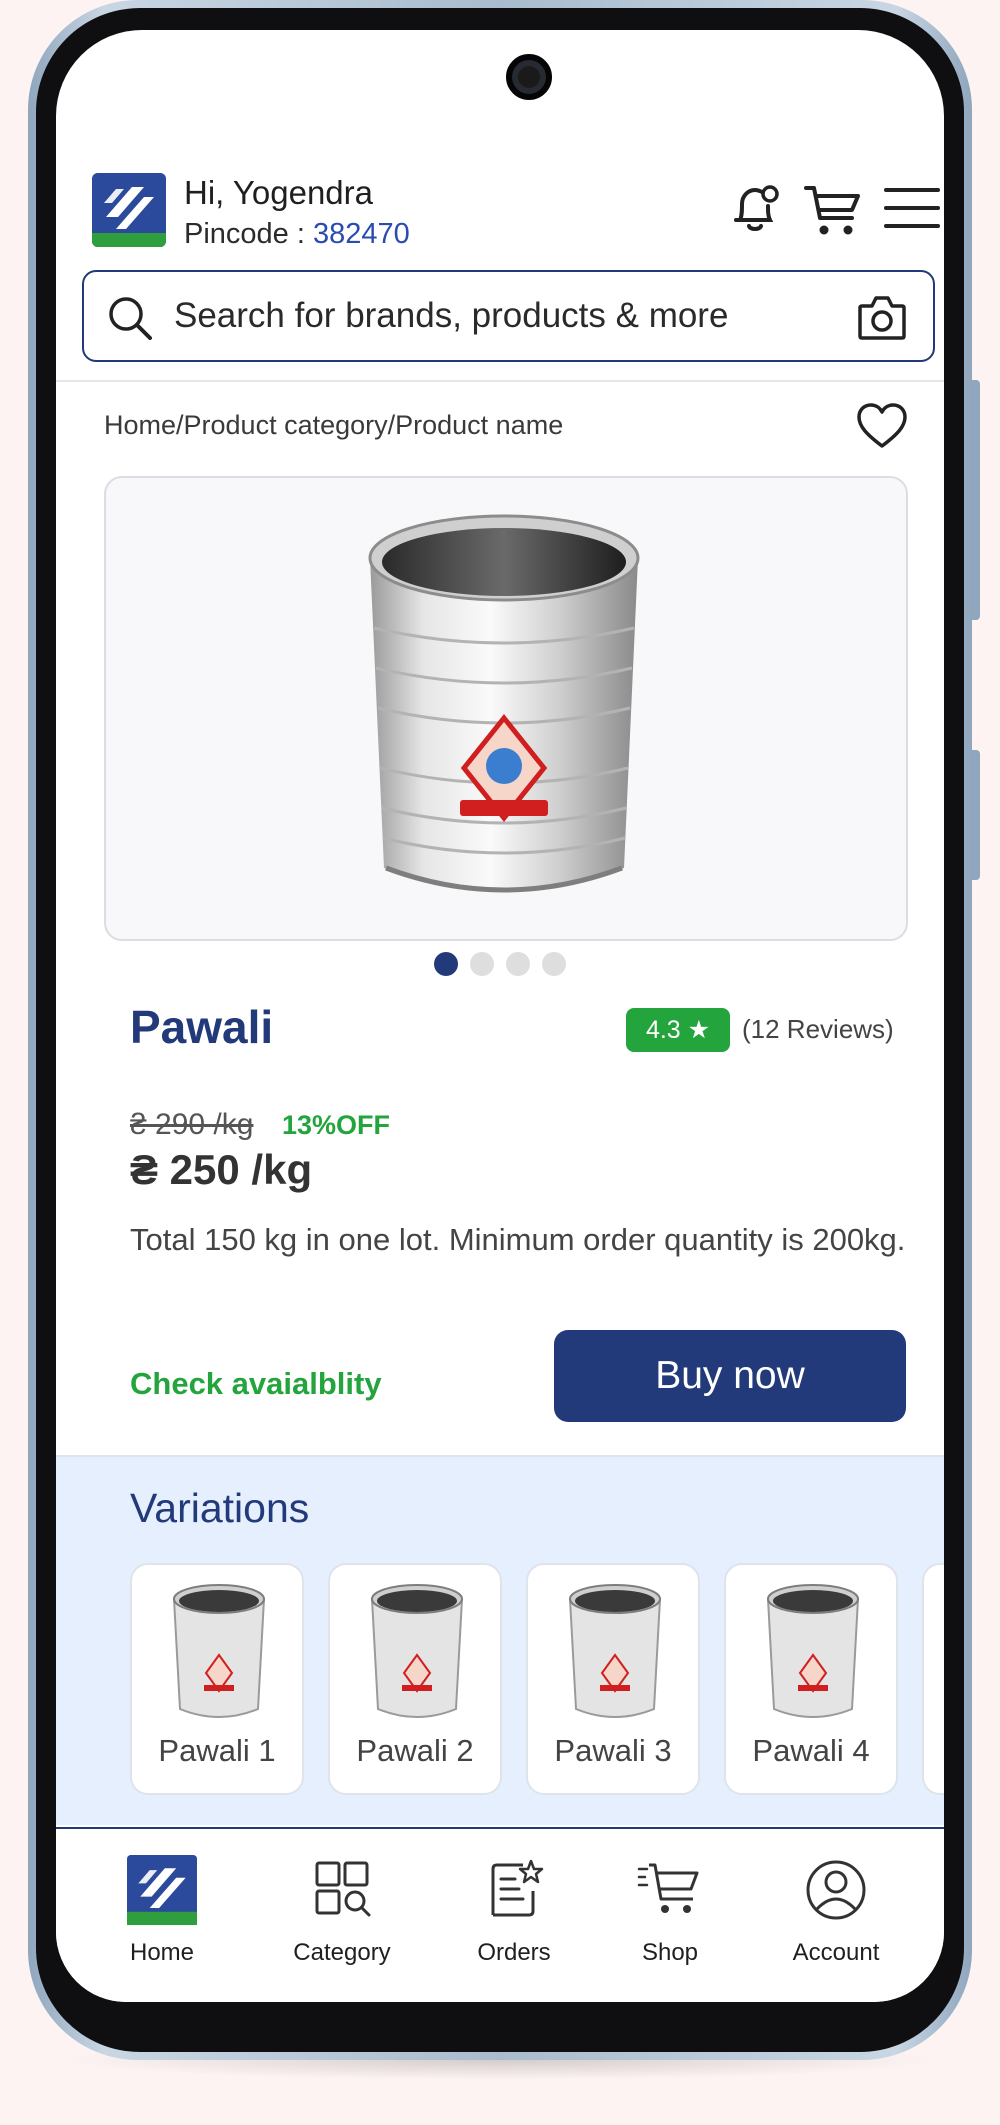  I want to click on variation-card: Pawali 2, so click(415, 1679).